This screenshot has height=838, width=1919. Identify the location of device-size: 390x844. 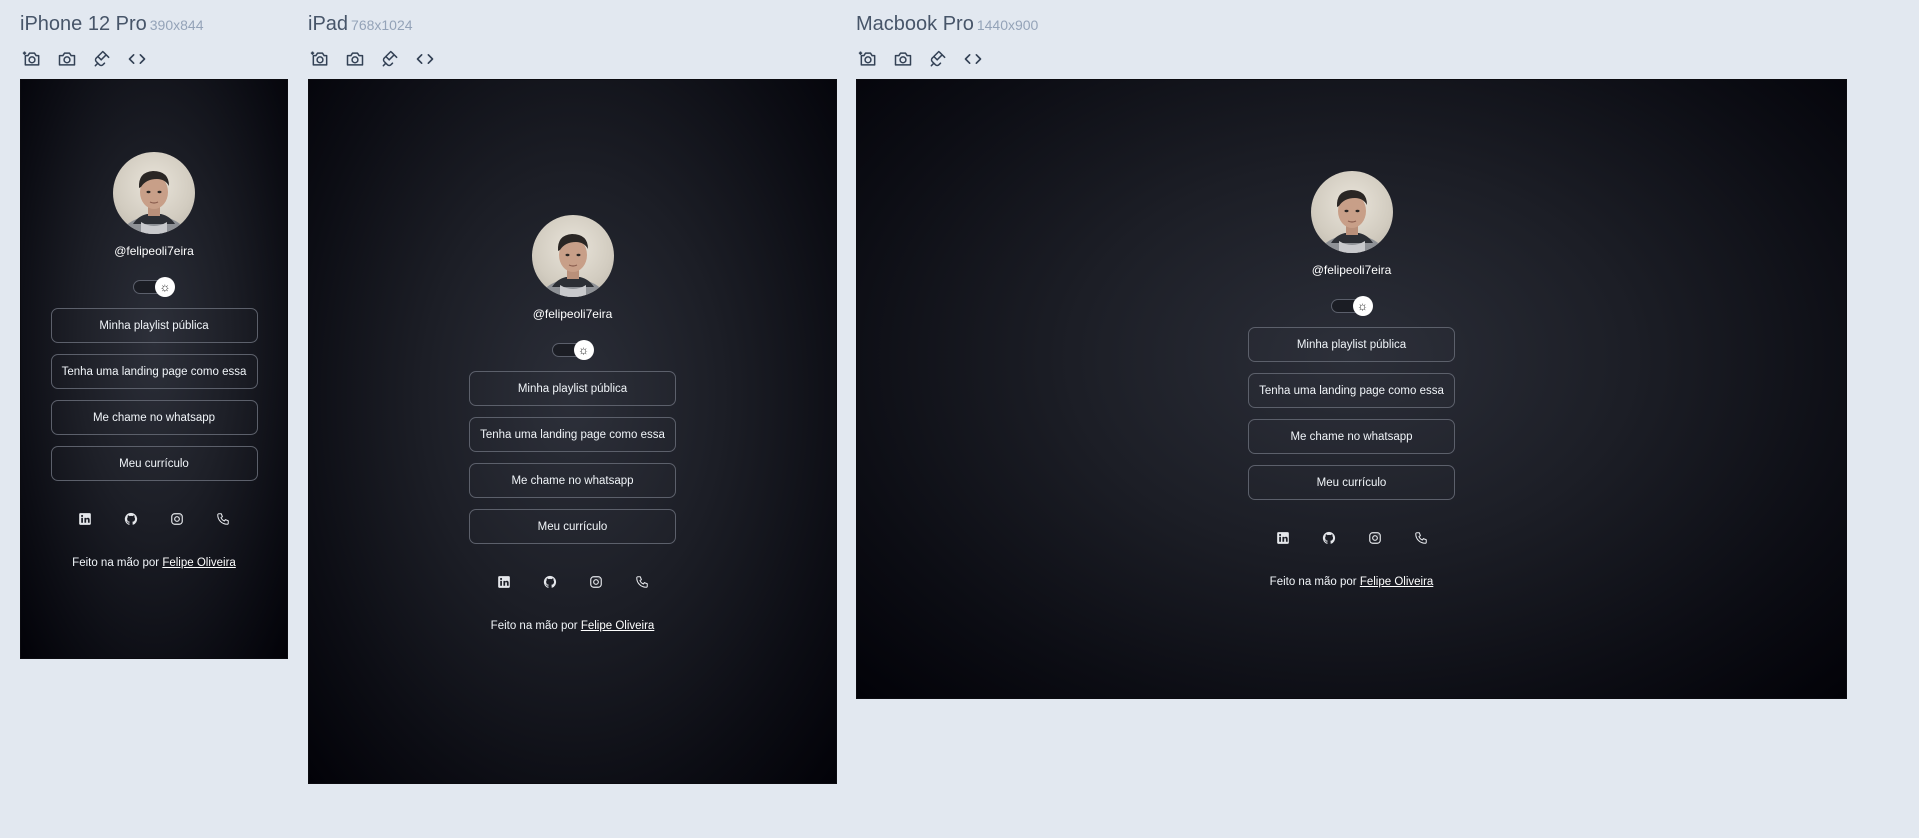
(176, 25).